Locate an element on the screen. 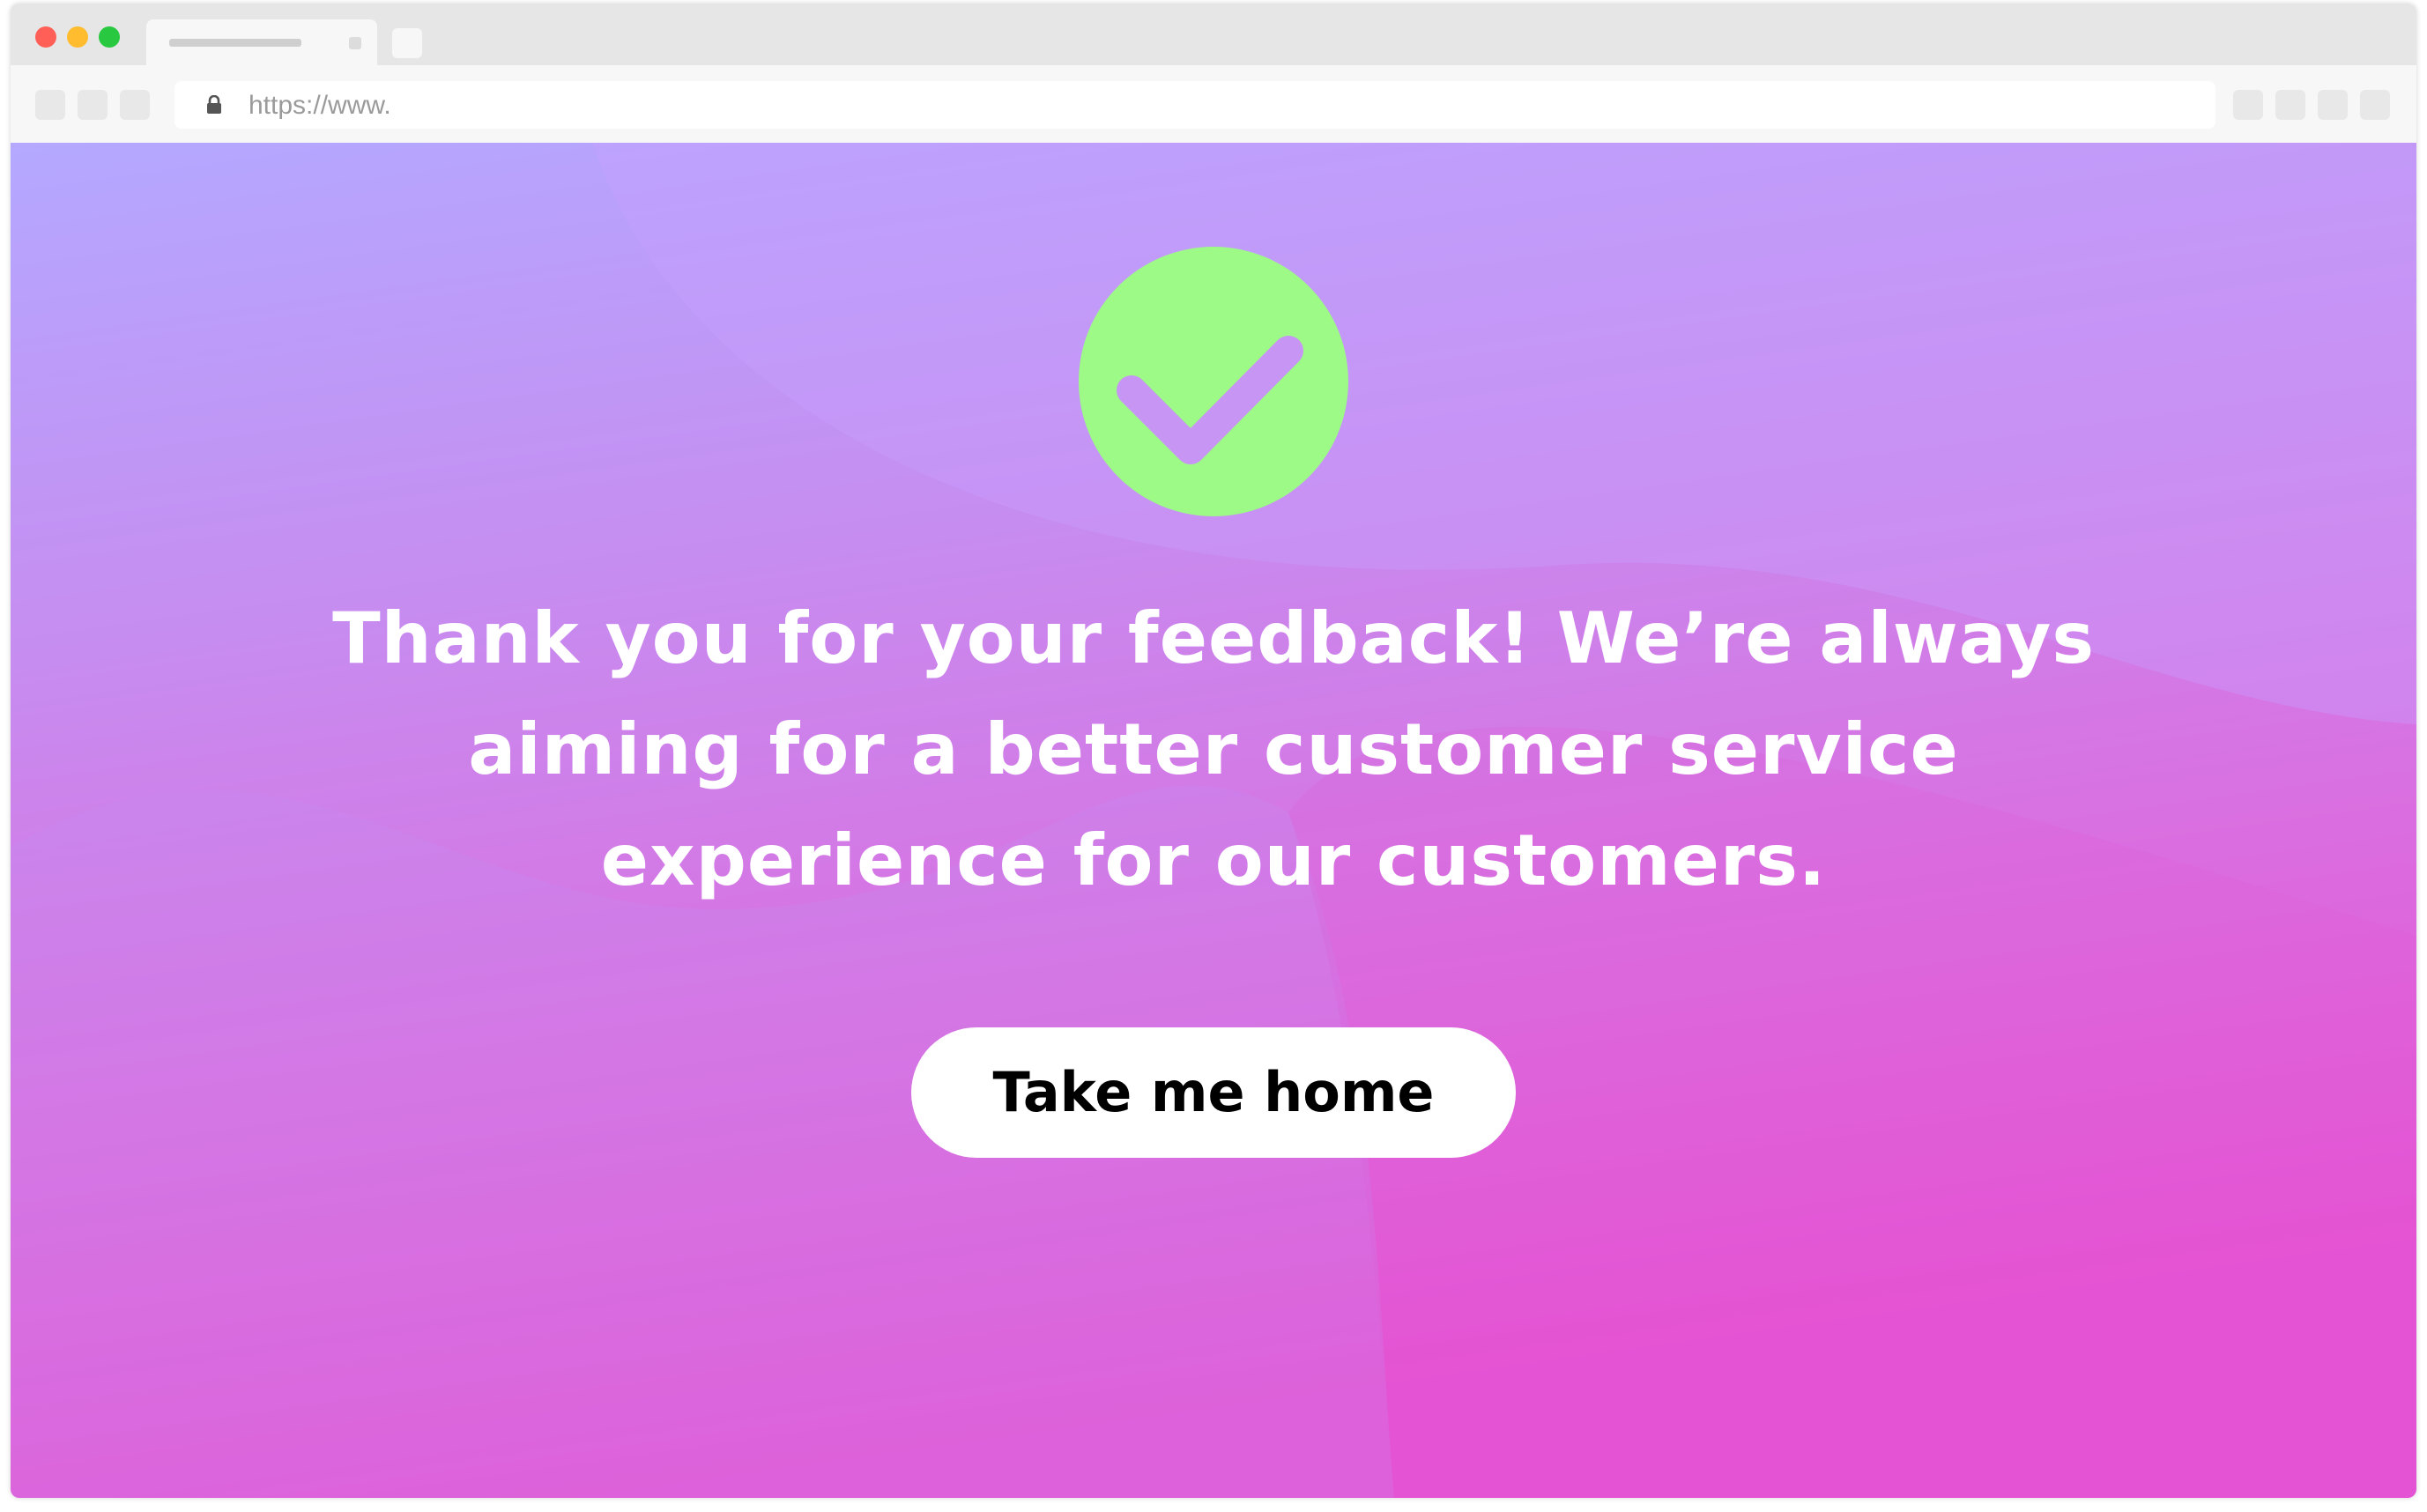 This screenshot has width=2427, height=1512. new-tab-button is located at coordinates (407, 43).